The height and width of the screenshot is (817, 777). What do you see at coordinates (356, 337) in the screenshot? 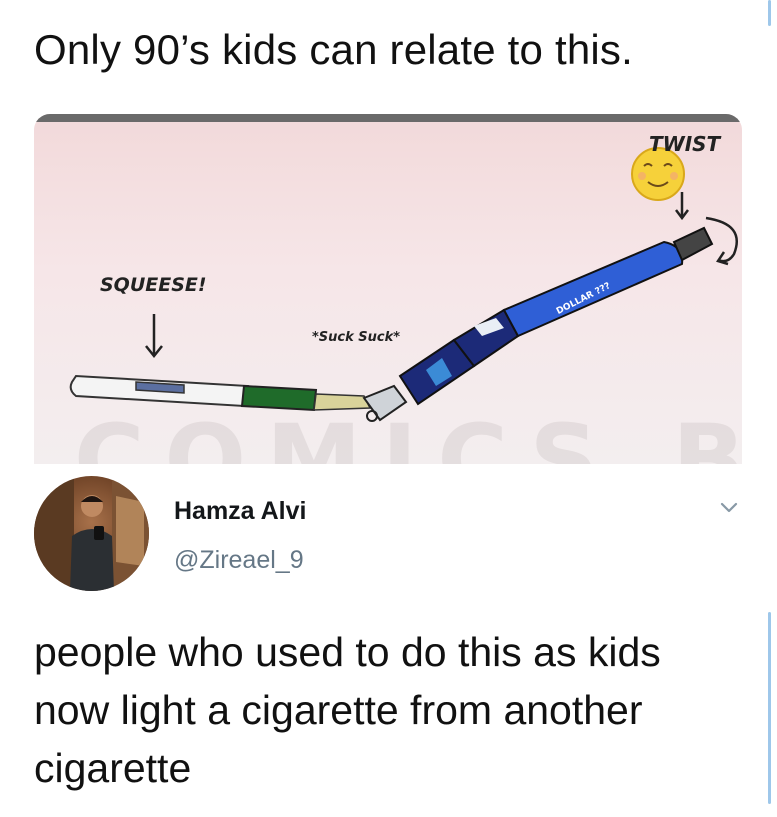
I see `label-suck-suck: *Suck Suck*` at bounding box center [356, 337].